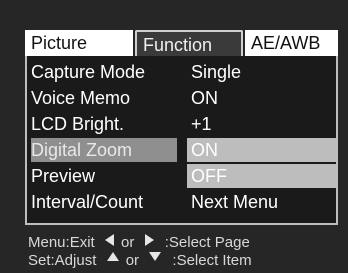 The image size is (348, 273). Describe the element at coordinates (181, 151) in the screenshot. I see `menu-row-digital-zoom: Digital Zoom ON` at that location.